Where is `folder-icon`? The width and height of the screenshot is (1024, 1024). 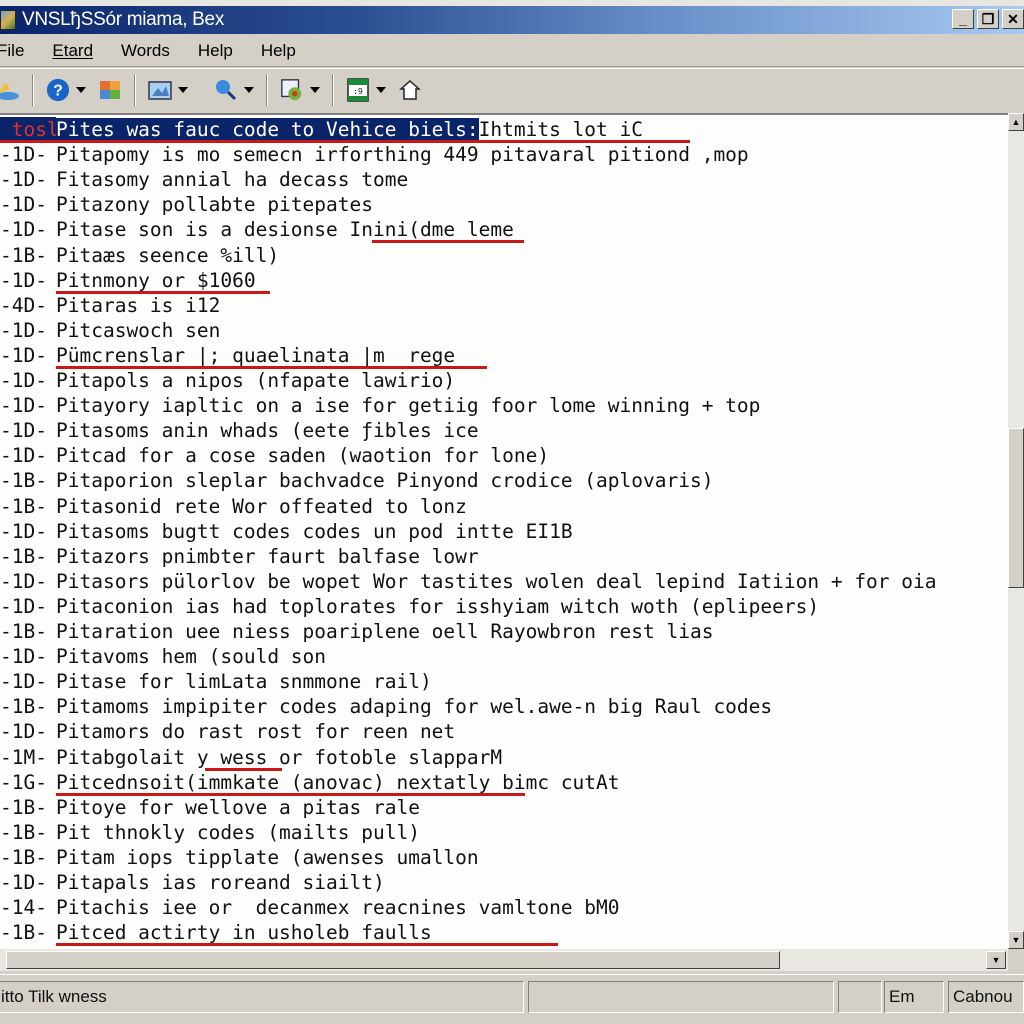
folder-icon is located at coordinates (10, 90).